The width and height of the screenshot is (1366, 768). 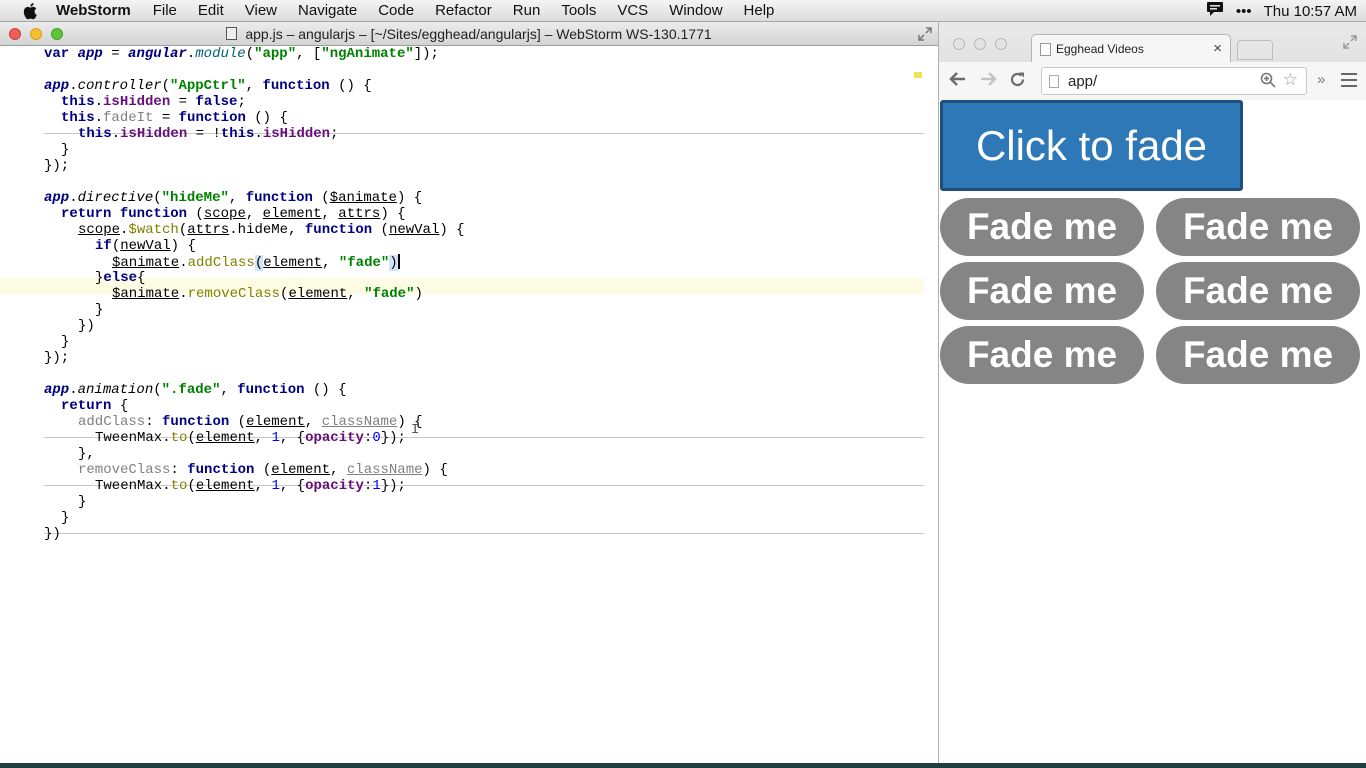 I want to click on zoom-icon, so click(x=1268, y=82).